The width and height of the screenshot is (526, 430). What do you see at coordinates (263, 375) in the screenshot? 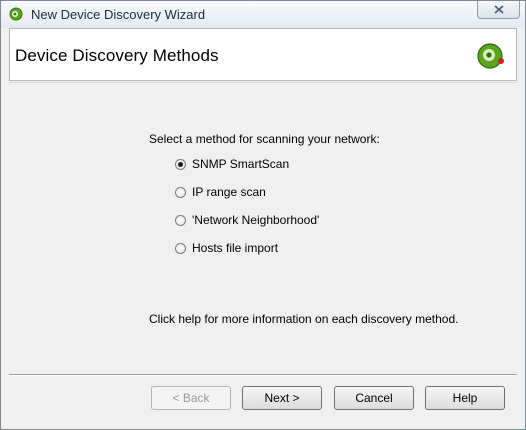
I see `footer-divider` at bounding box center [263, 375].